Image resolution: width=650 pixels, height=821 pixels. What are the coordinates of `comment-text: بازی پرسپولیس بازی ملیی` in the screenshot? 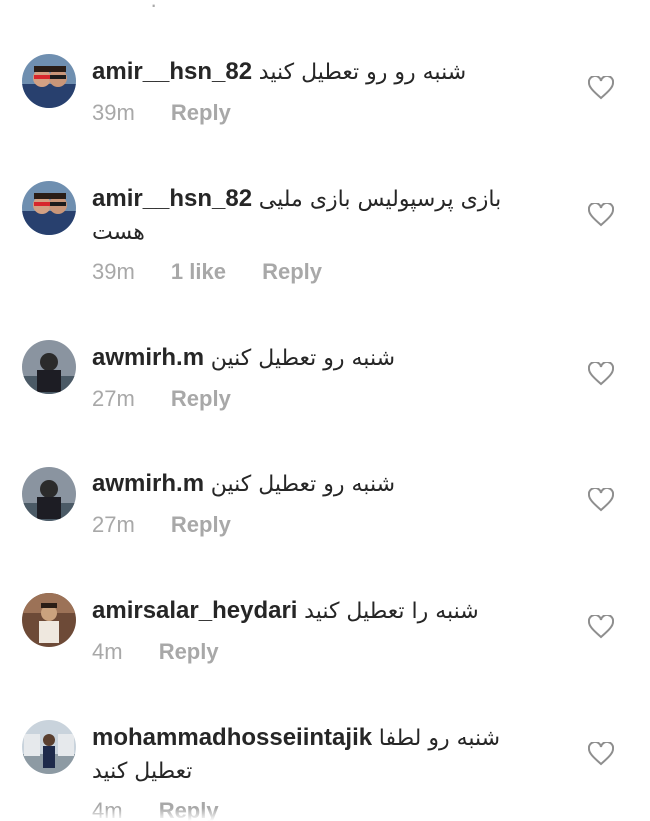 It's located at (380, 199).